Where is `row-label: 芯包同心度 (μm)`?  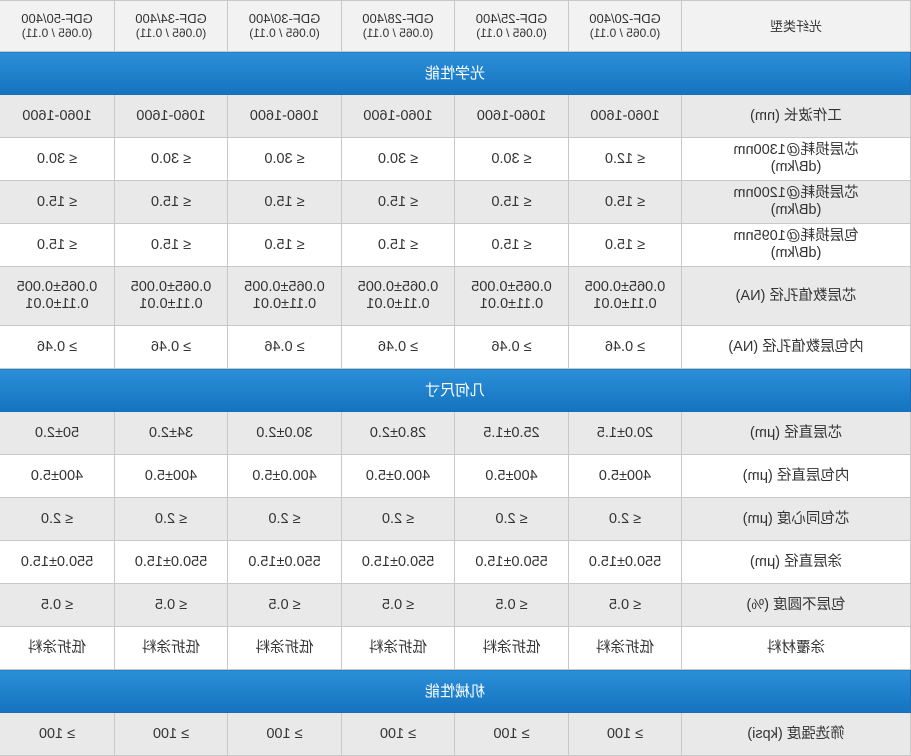
row-label: 芯包同心度 (μm) is located at coordinates (796, 519).